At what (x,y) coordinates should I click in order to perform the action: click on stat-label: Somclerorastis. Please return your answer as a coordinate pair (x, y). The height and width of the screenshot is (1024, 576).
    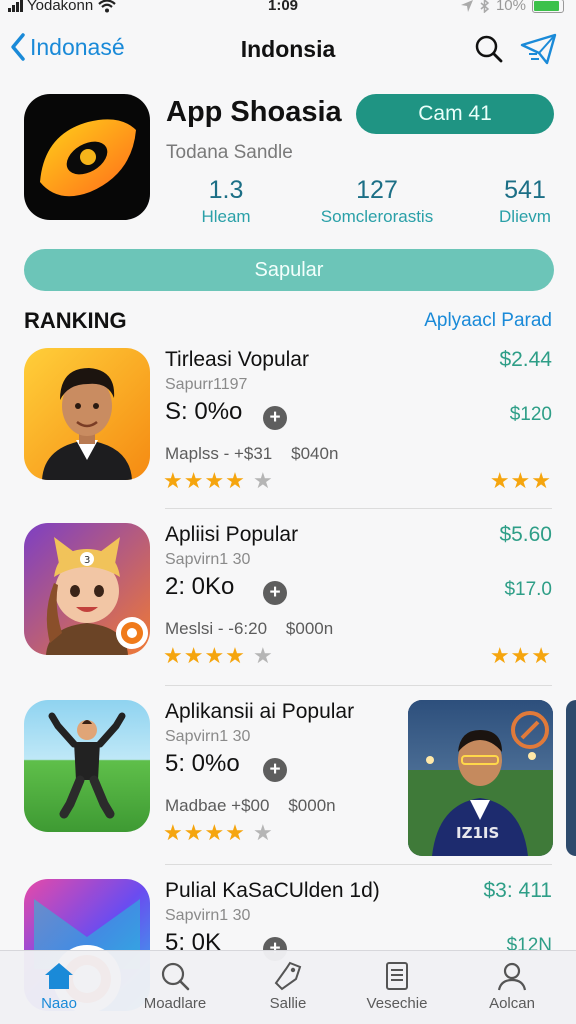
    Looking at the image, I should click on (377, 216).